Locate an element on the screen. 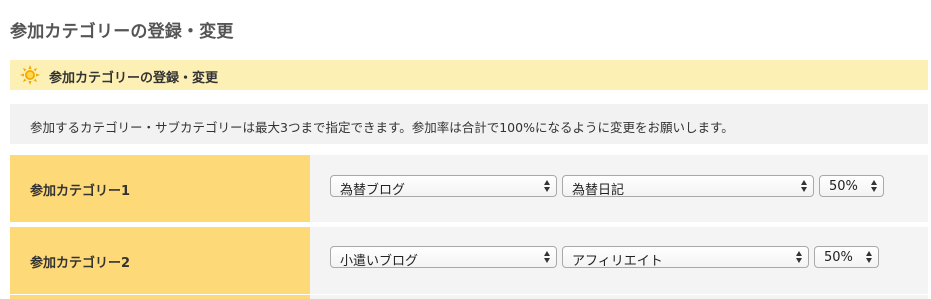 This screenshot has height=299, width=931. section-header: 参加カテゴリーの登録・変更 is located at coordinates (469, 75).